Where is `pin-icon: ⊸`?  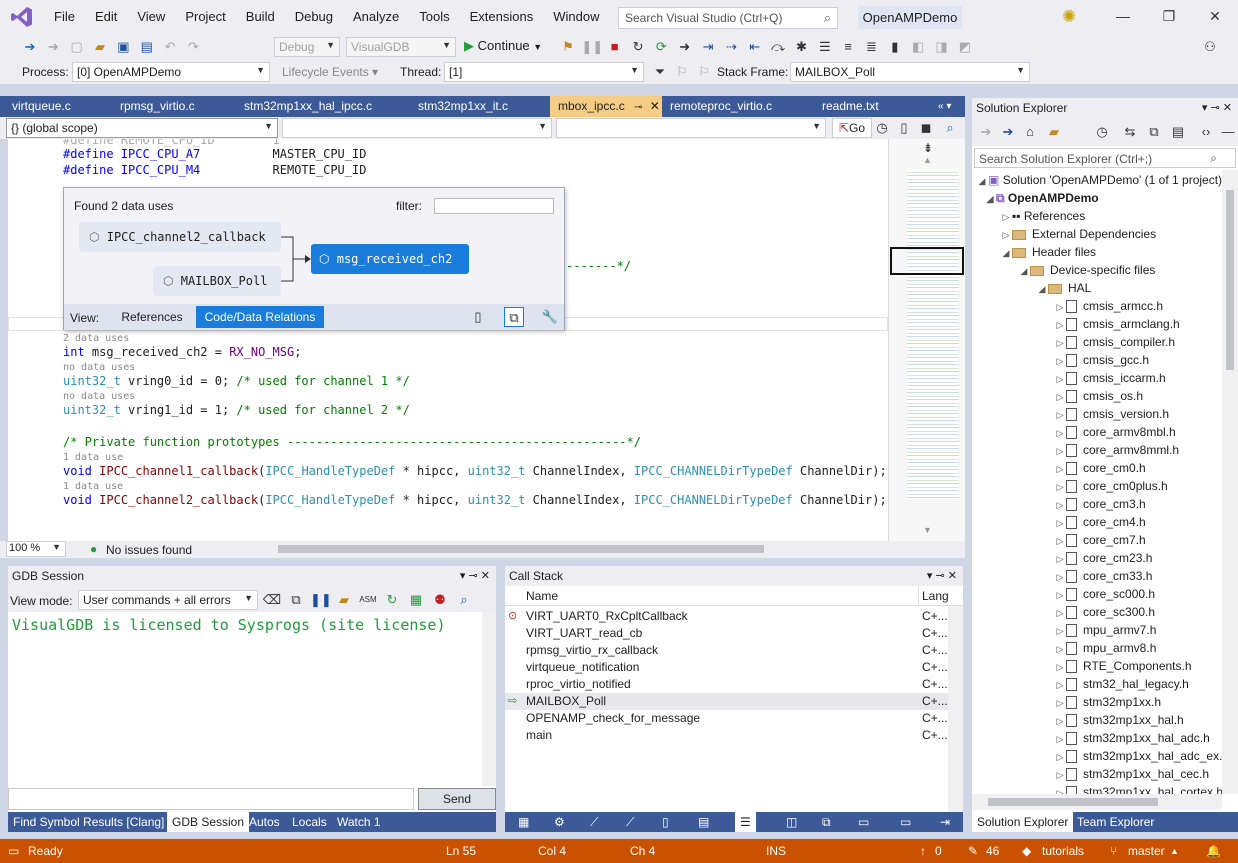 pin-icon: ⊸ is located at coordinates (638, 107).